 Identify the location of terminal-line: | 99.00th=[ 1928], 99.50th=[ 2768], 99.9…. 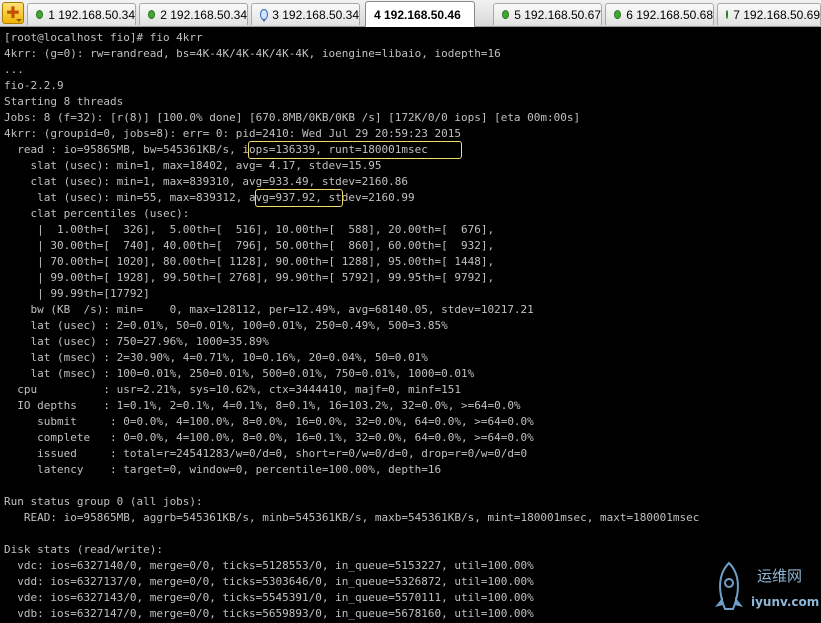
(249, 277).